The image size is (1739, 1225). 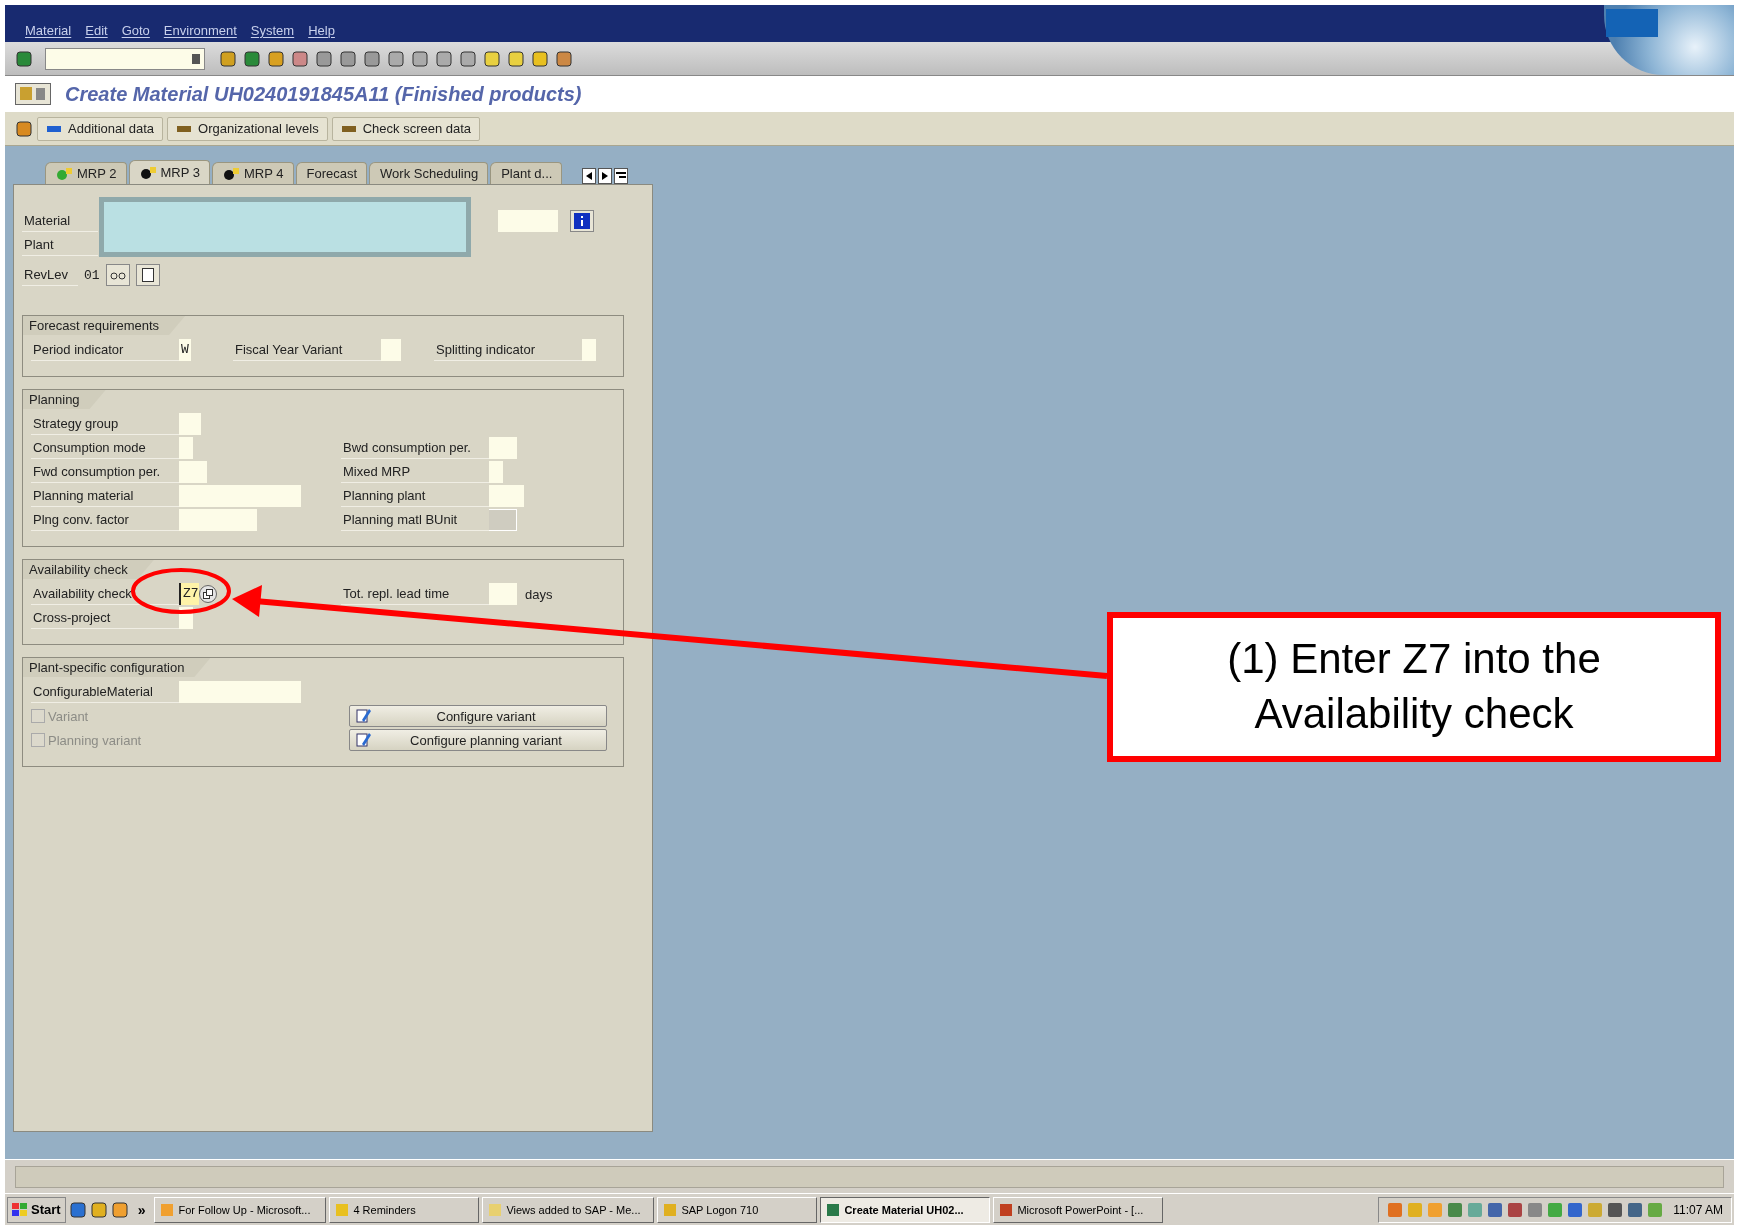 I want to click on tab: MRP 3, so click(x=169, y=172).